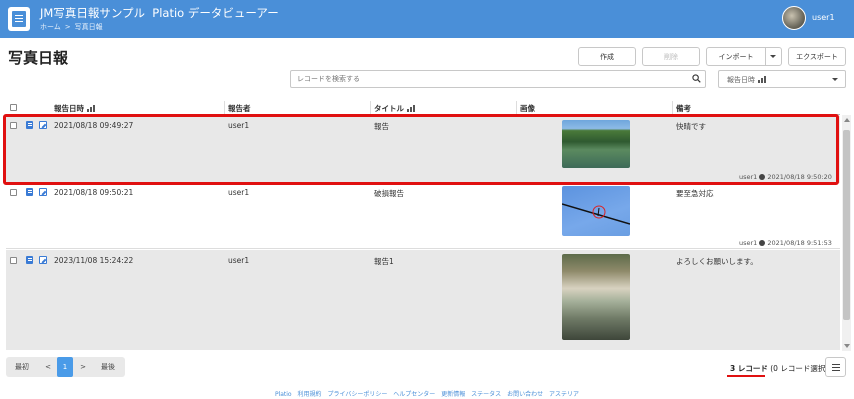  Describe the element at coordinates (108, 367) in the screenshot. I see `pagination-last: 最後` at that location.